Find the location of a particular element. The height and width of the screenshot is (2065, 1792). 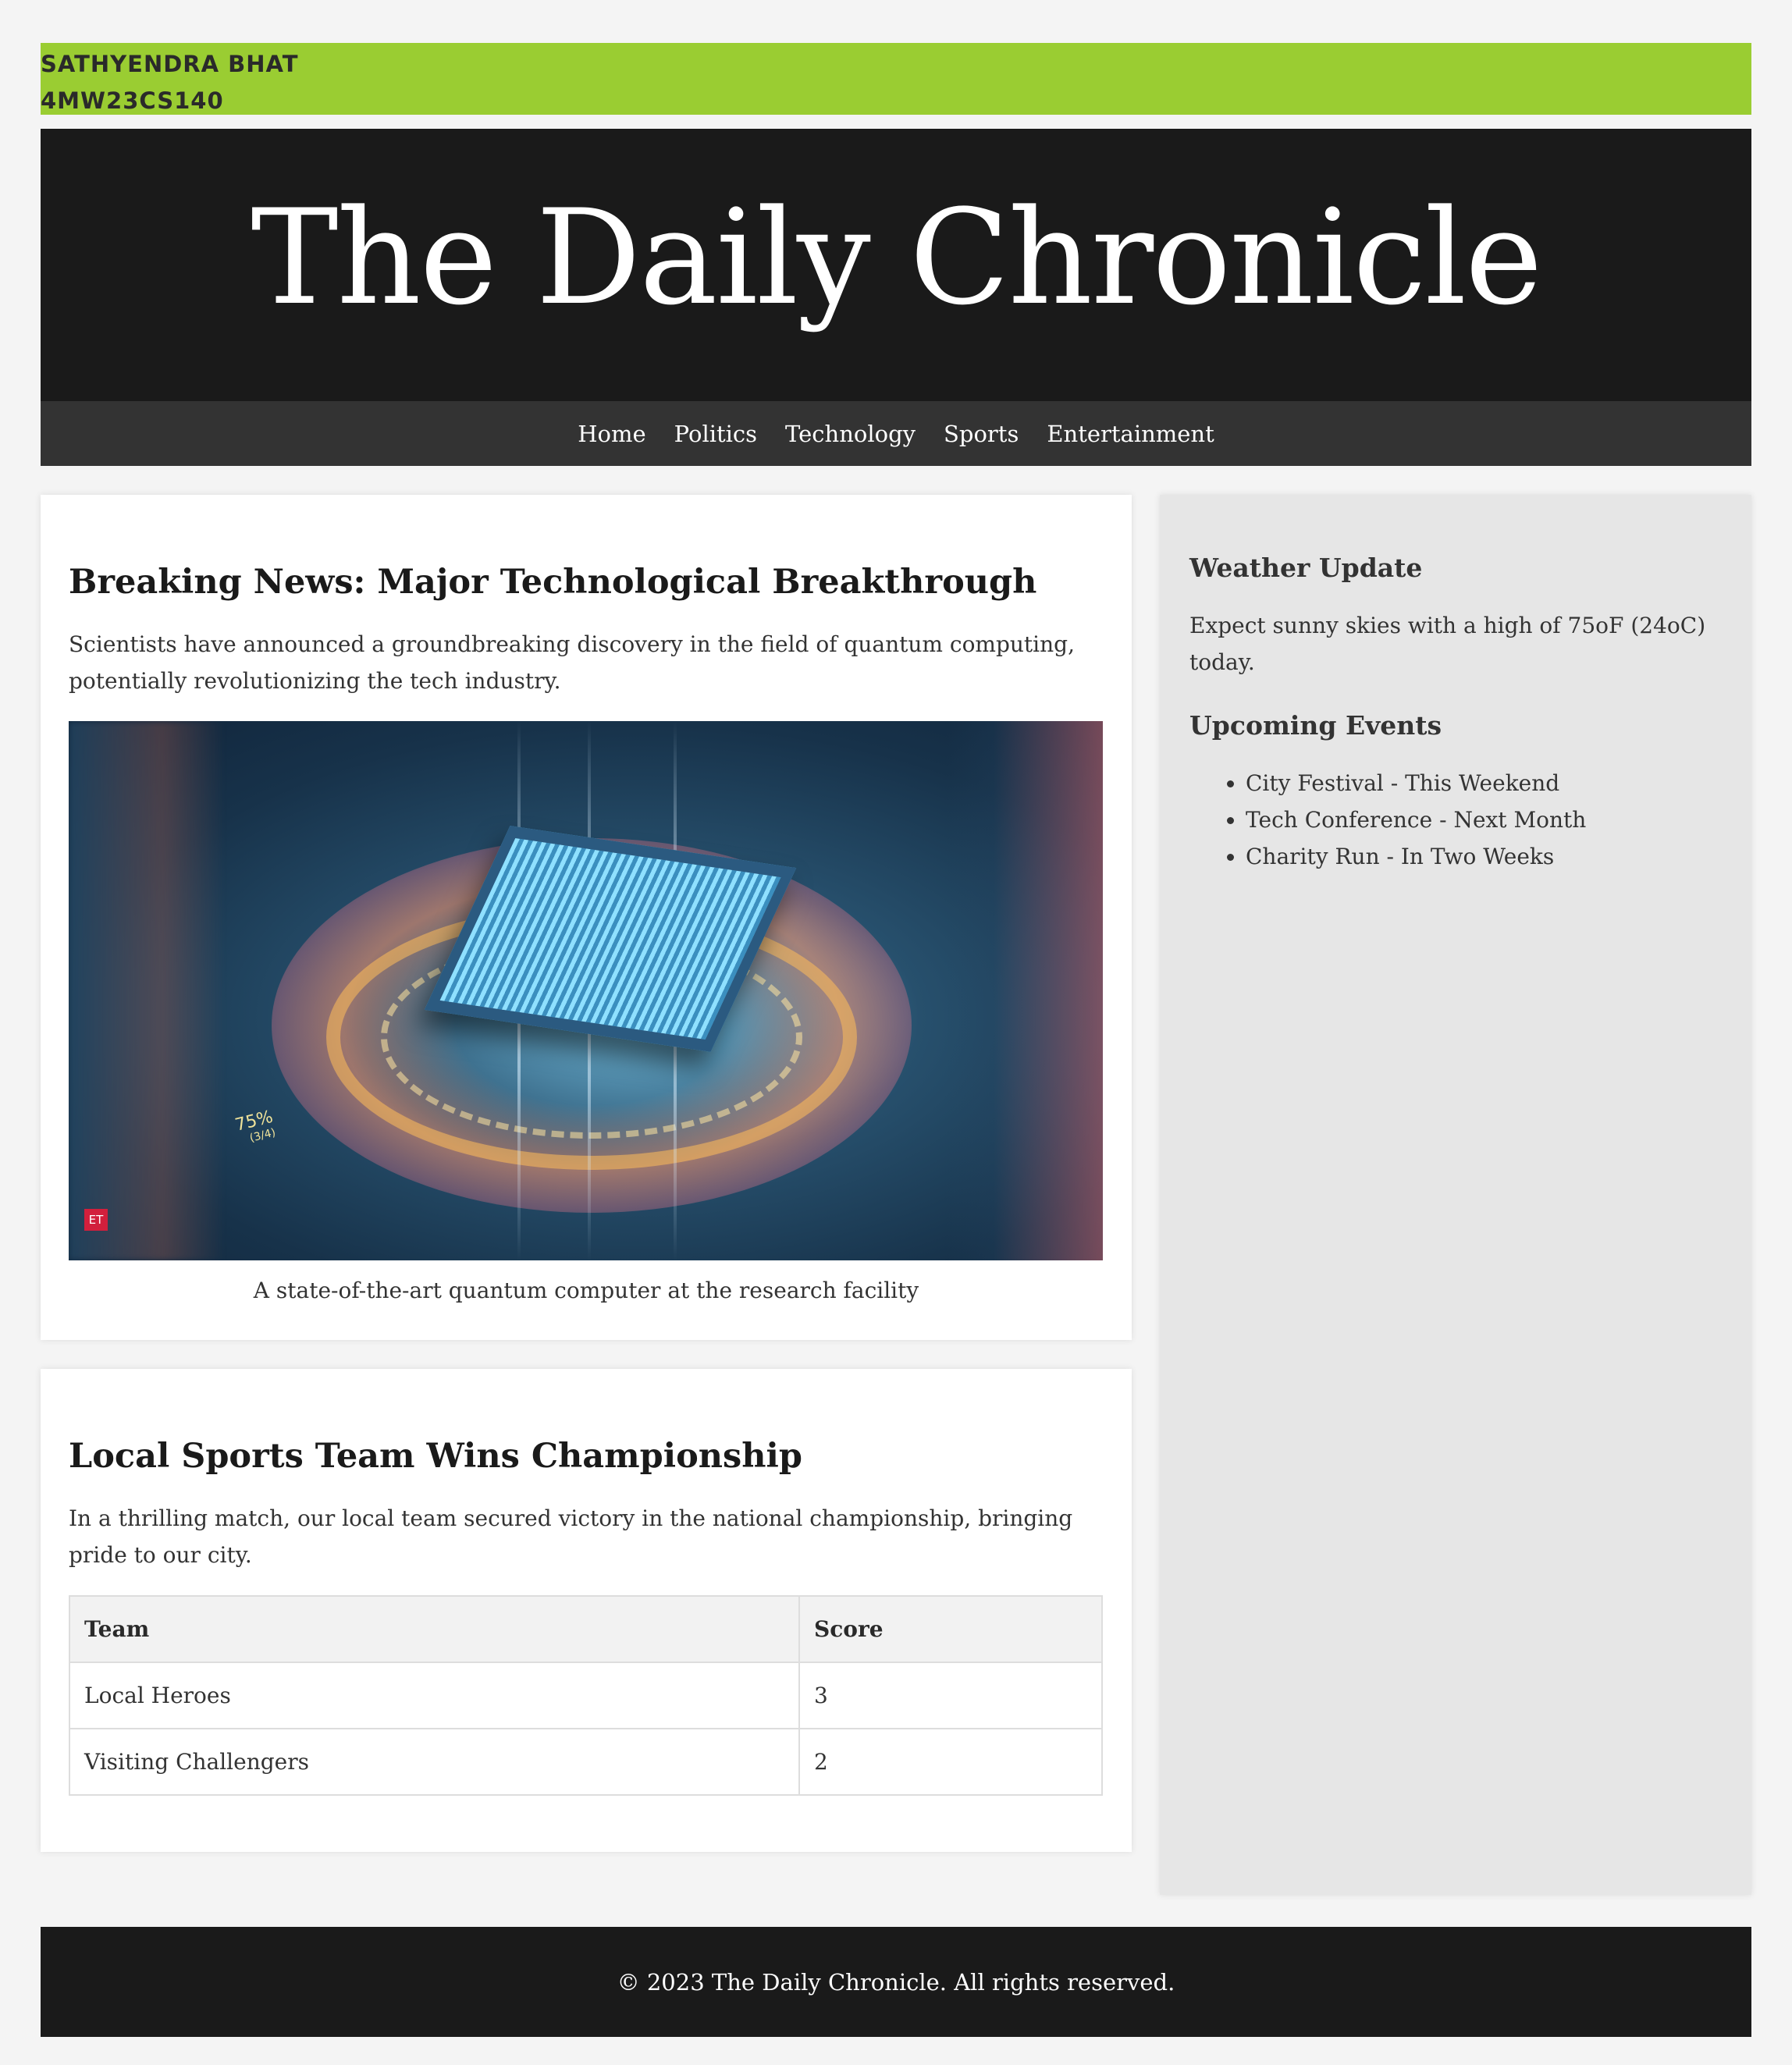

score-cell: 2 is located at coordinates (950, 1762).